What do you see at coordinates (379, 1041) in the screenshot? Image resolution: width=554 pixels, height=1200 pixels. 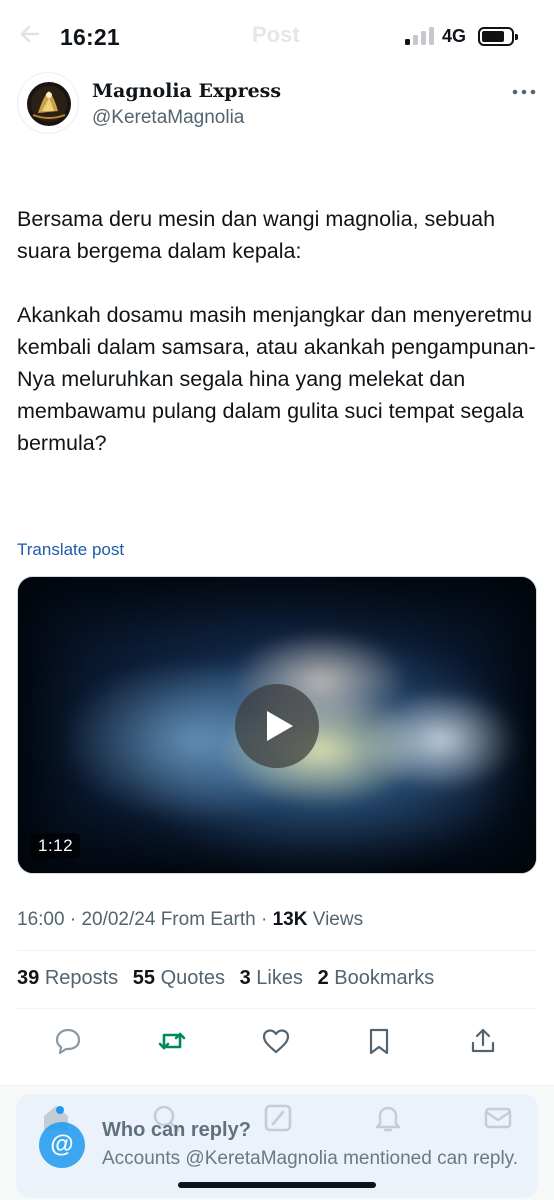 I see `bookmark-icon` at bounding box center [379, 1041].